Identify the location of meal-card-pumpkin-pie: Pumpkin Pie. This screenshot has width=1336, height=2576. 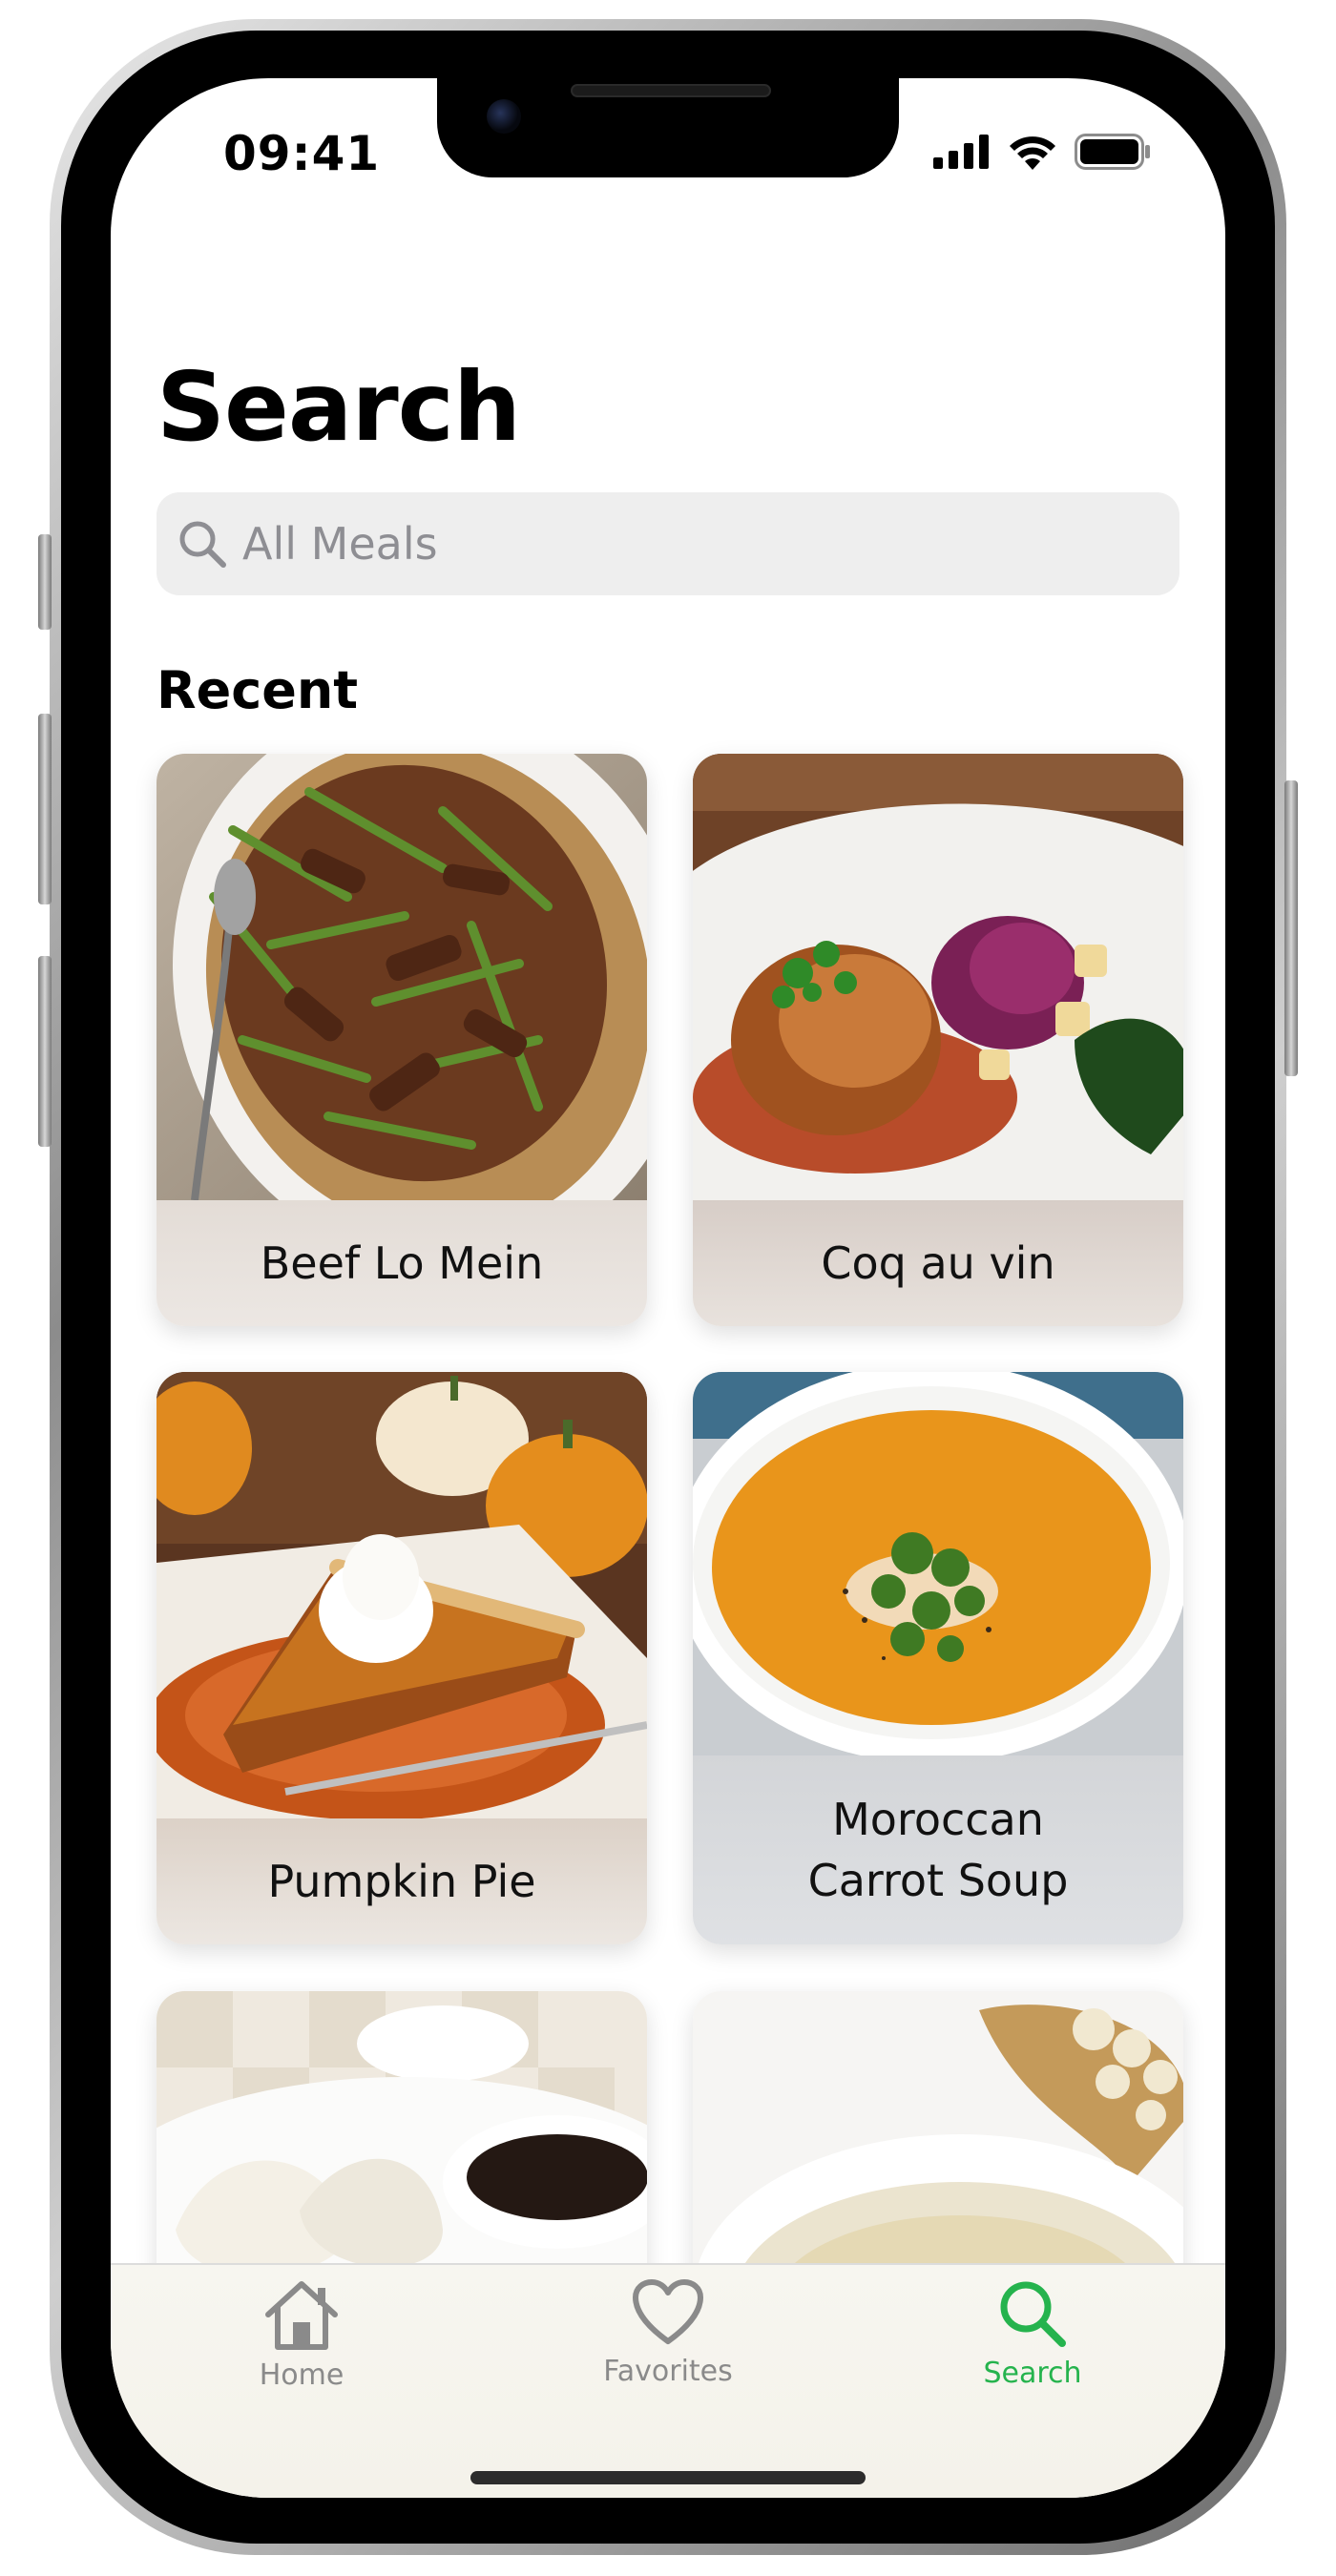
(402, 1658).